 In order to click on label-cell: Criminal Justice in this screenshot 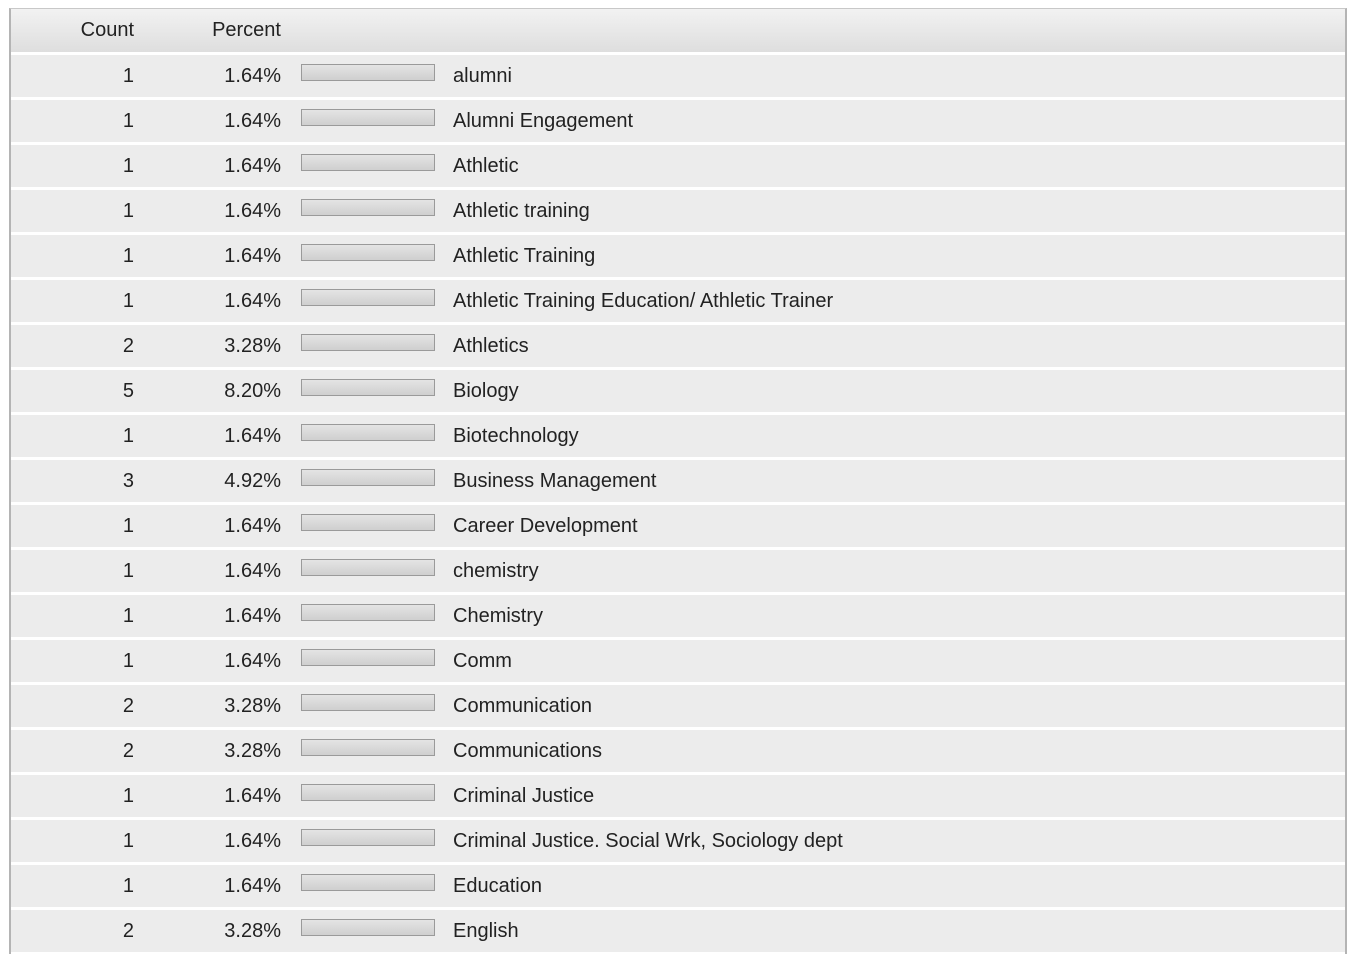, I will do `click(898, 797)`.